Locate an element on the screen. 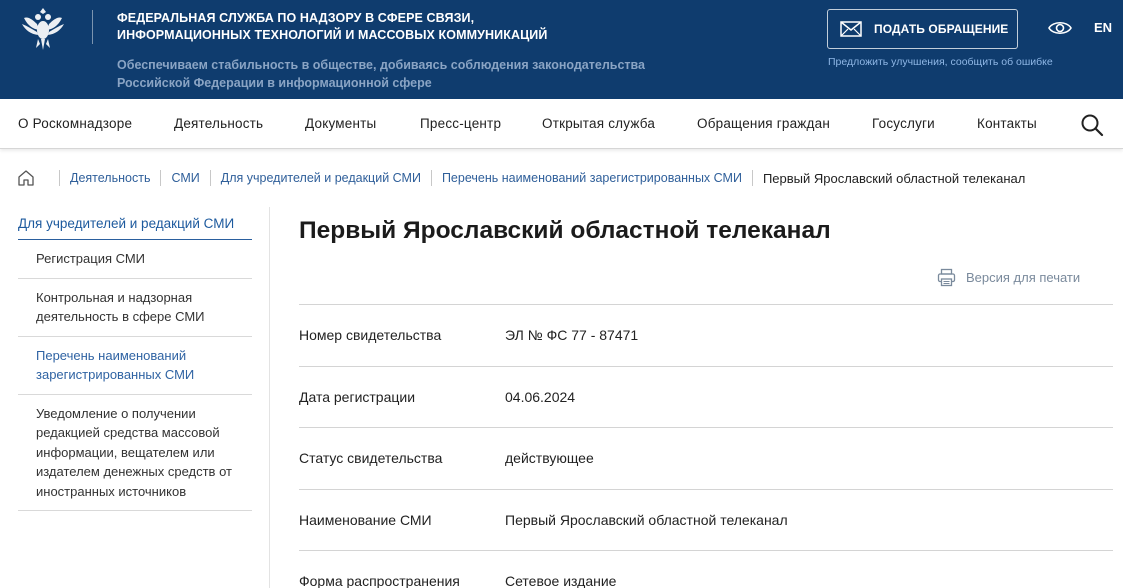  mail-icon is located at coordinates (851, 29).